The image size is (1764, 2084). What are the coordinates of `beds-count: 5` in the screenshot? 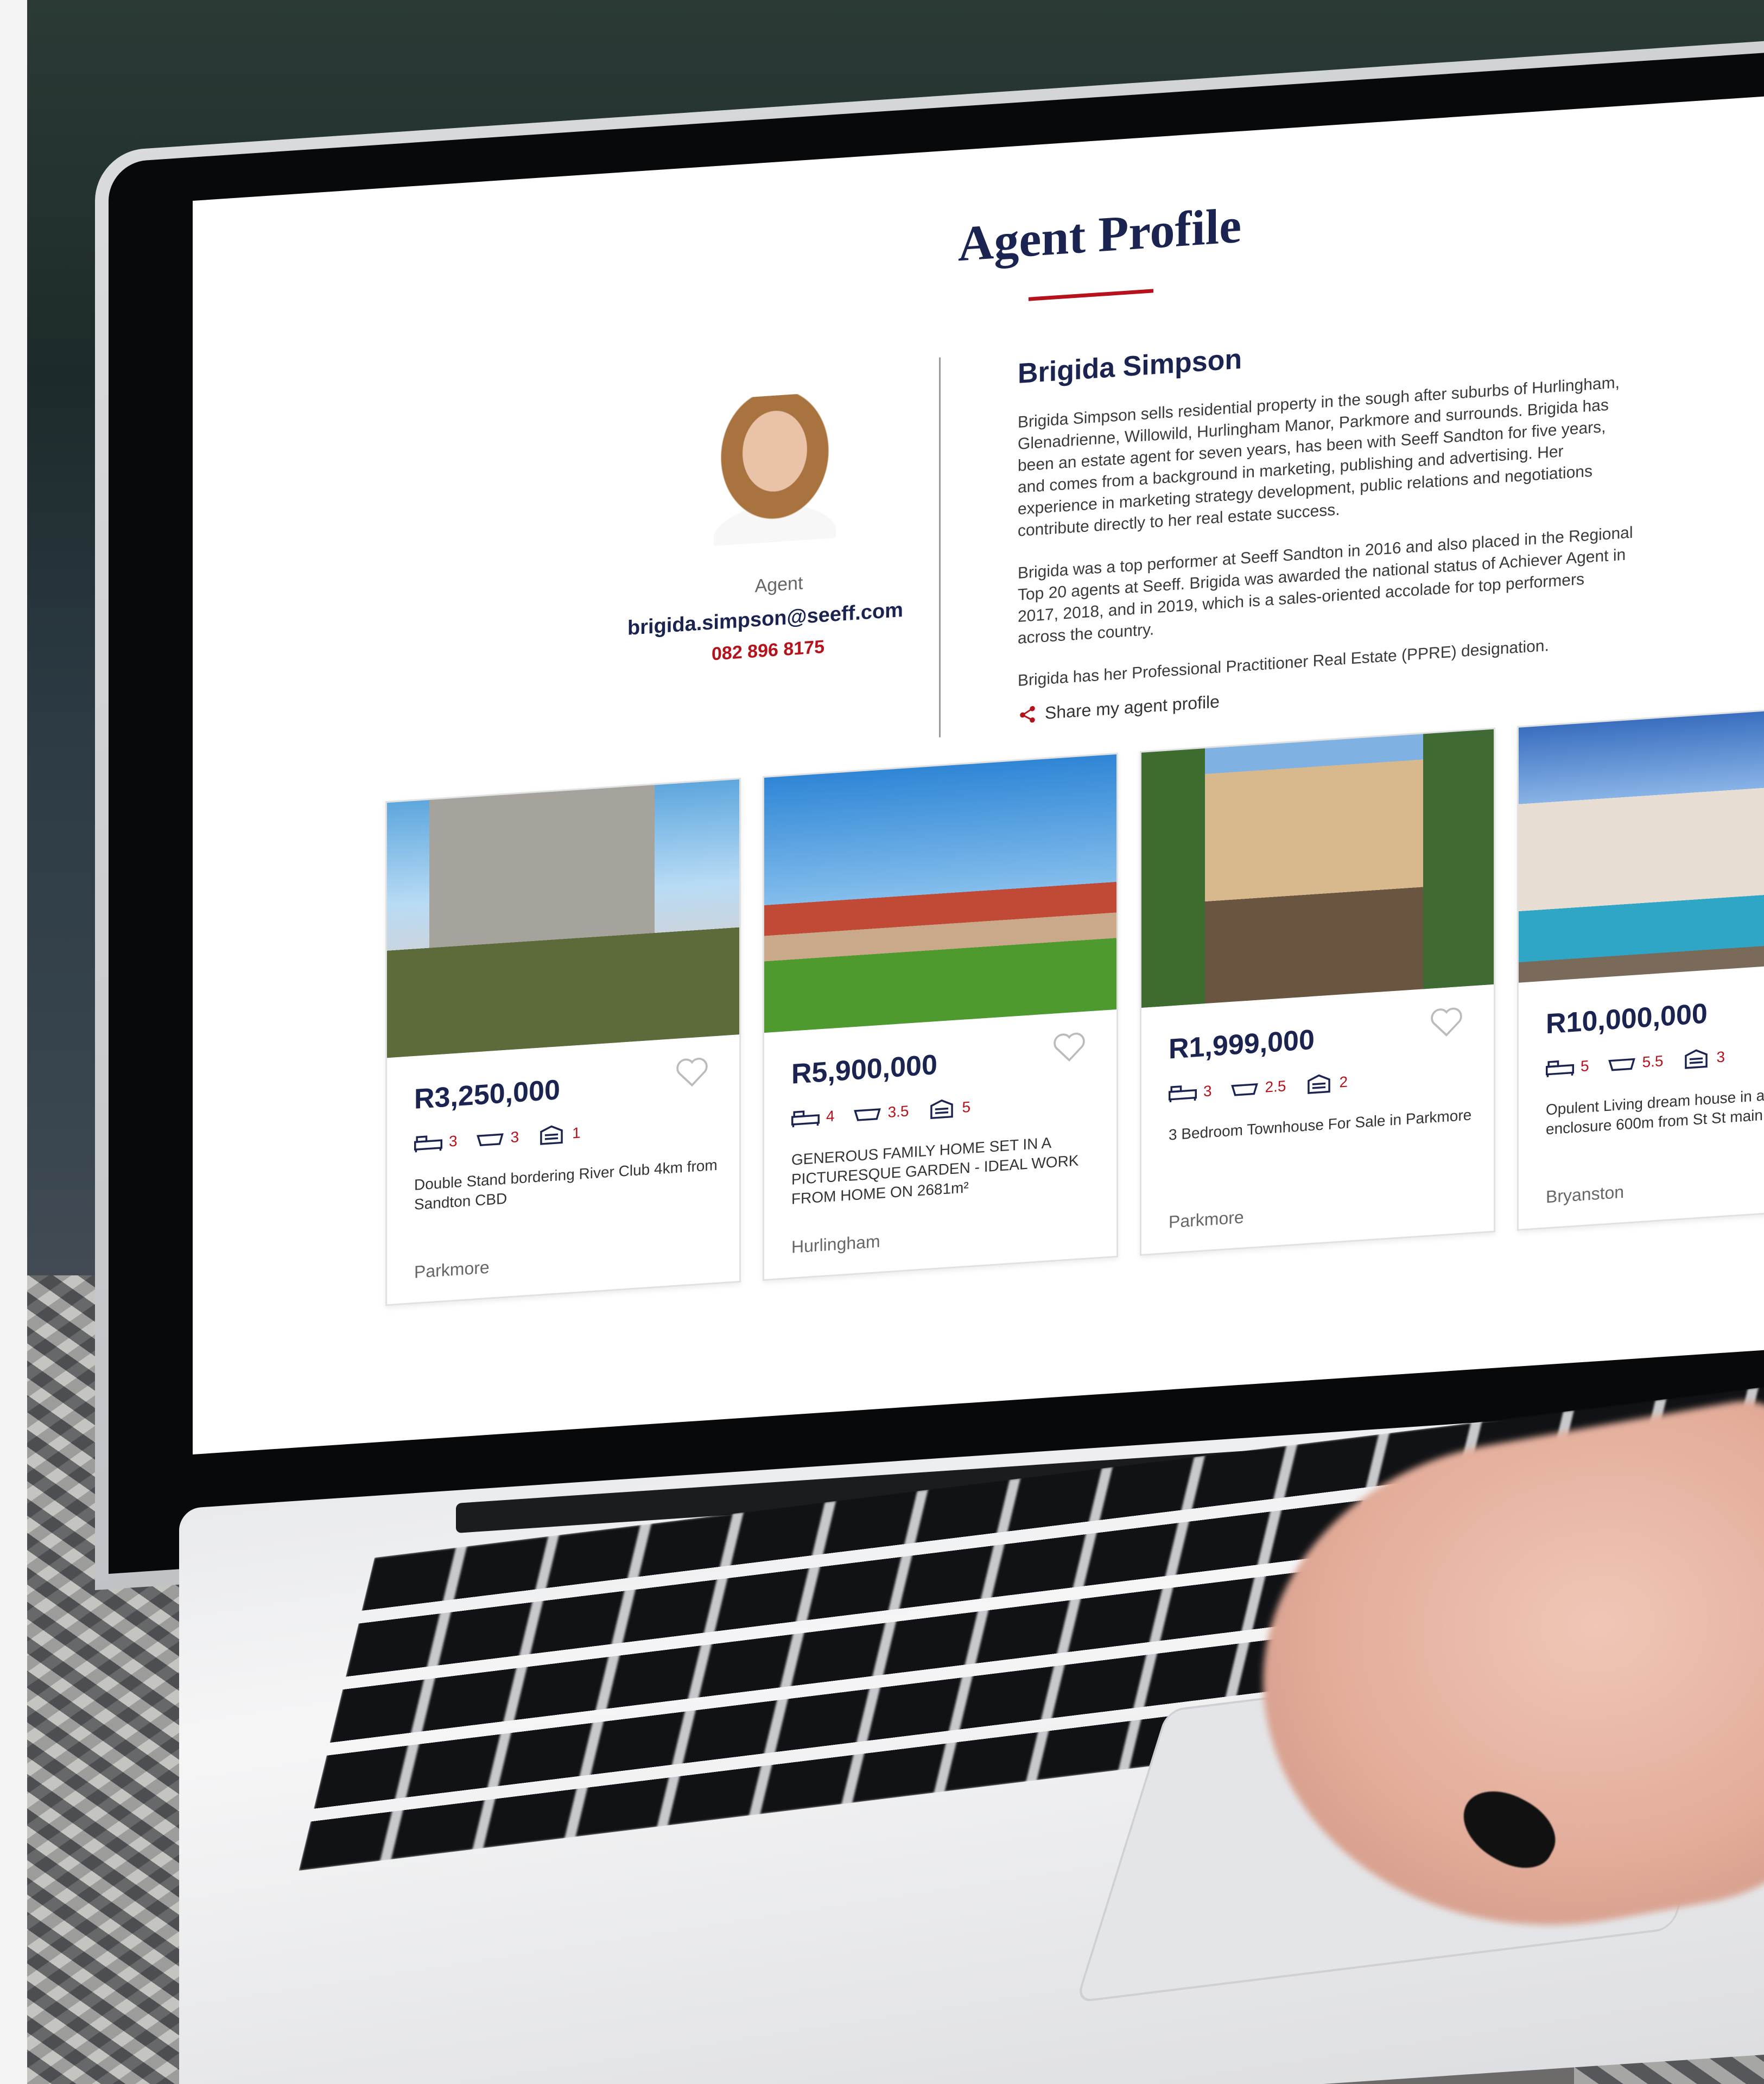 It's located at (1585, 1066).